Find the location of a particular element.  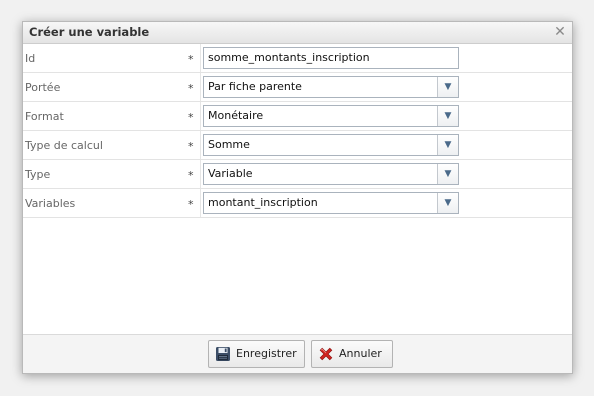

form-row-format: Format * Monétaire ▼ is located at coordinates (297, 116).